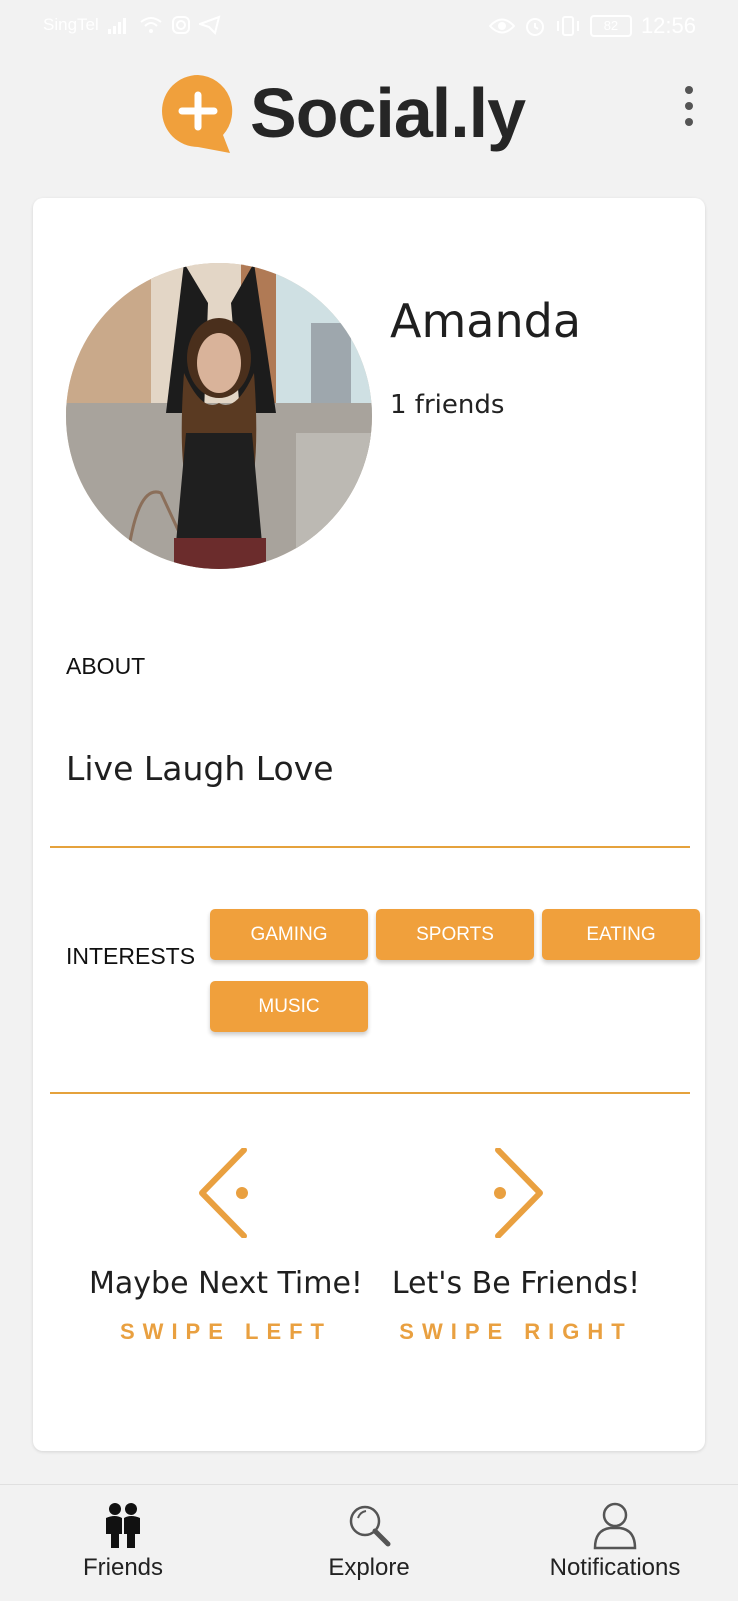 The height and width of the screenshot is (1601, 738). Describe the element at coordinates (615, 1526) in the screenshot. I see `user-icon` at that location.